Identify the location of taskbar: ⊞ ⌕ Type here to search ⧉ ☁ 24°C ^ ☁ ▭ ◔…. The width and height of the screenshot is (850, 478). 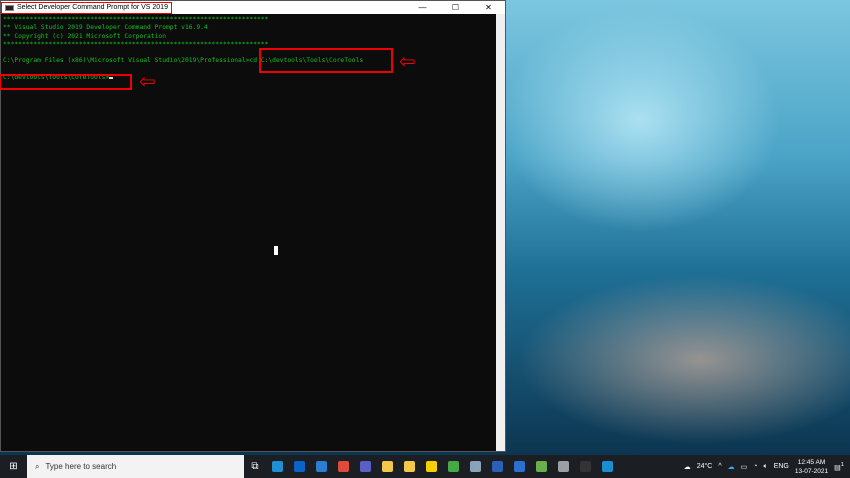
(425, 466).